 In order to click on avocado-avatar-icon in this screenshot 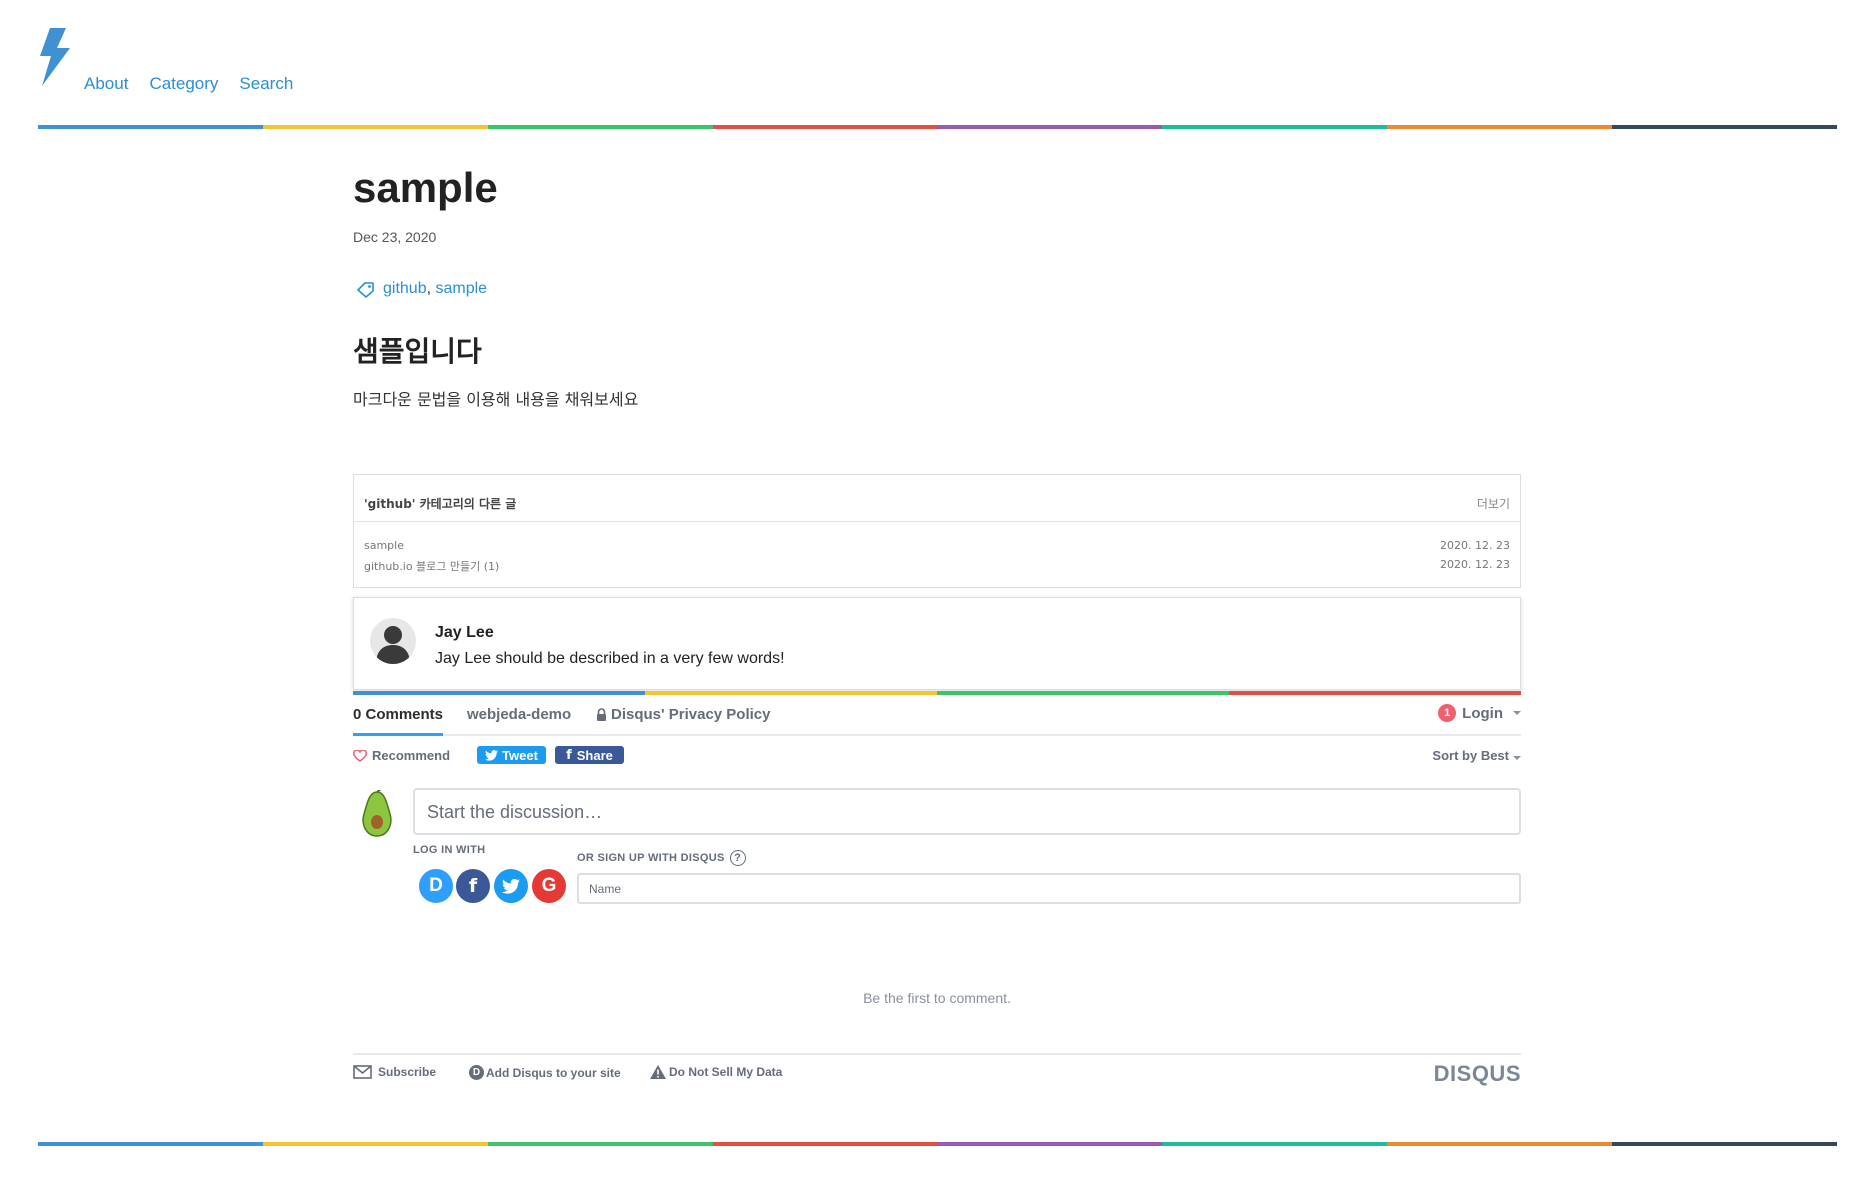, I will do `click(377, 813)`.